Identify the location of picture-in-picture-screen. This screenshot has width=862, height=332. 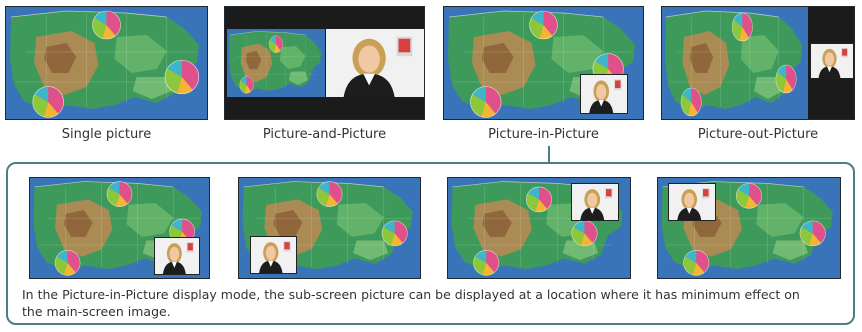
(543, 63).